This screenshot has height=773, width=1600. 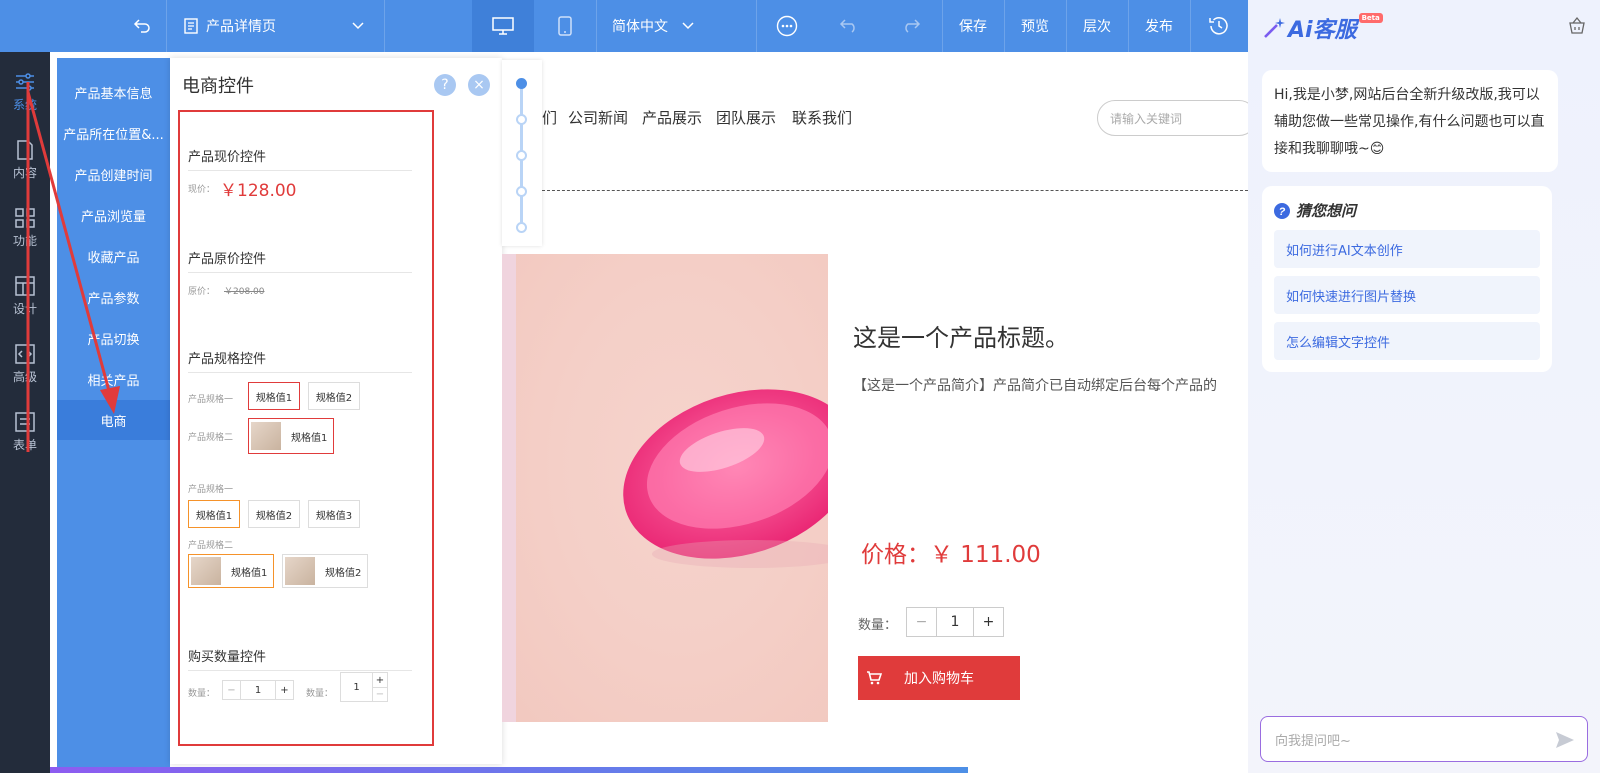 What do you see at coordinates (343, 573) in the screenshot?
I see `spec-option-label: 规格值2` at bounding box center [343, 573].